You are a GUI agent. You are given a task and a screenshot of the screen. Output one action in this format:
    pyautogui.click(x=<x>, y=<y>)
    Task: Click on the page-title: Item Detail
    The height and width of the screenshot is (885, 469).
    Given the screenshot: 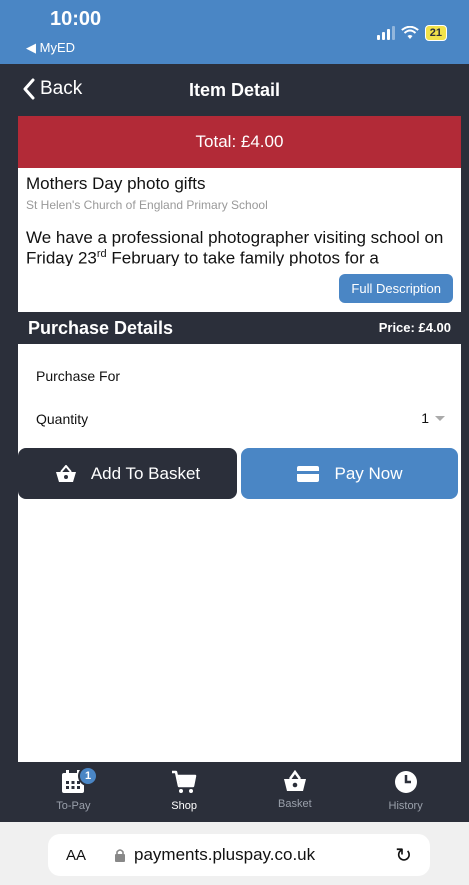 What is the action you would take?
    pyautogui.click(x=234, y=90)
    